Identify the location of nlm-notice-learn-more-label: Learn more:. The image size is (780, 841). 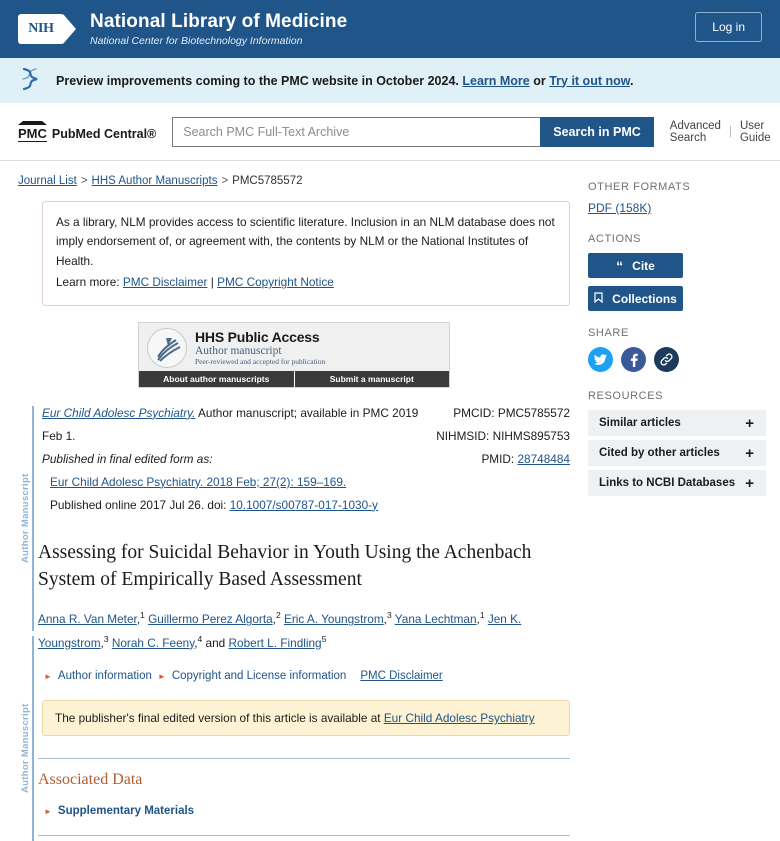
(88, 282).